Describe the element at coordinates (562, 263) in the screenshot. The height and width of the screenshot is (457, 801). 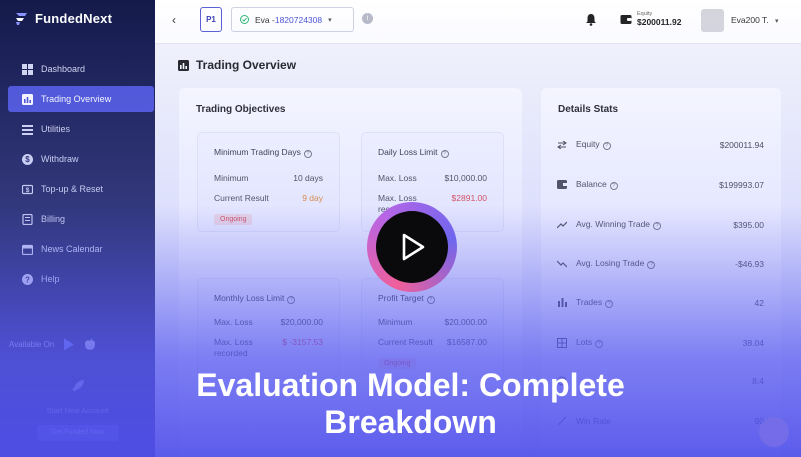
I see `trend-down-icon` at that location.